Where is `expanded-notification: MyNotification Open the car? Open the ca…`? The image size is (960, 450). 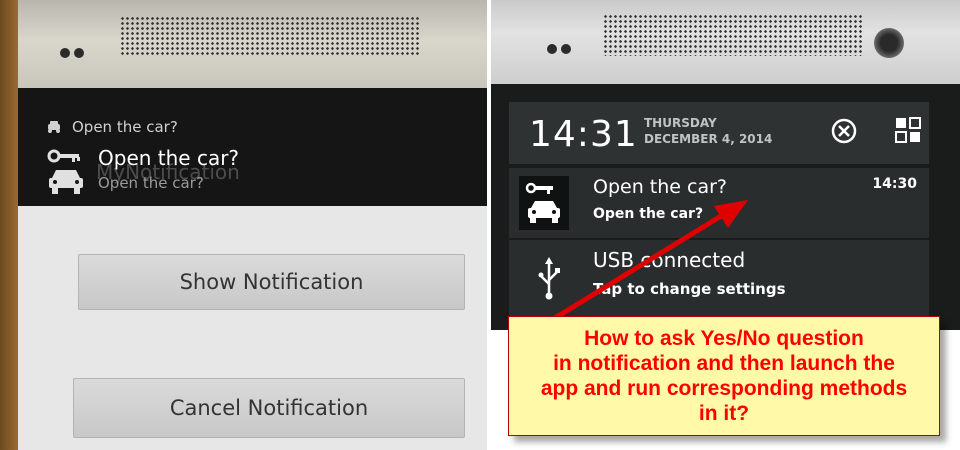 expanded-notification: MyNotification Open the car? Open the ca… is located at coordinates (266, 174).